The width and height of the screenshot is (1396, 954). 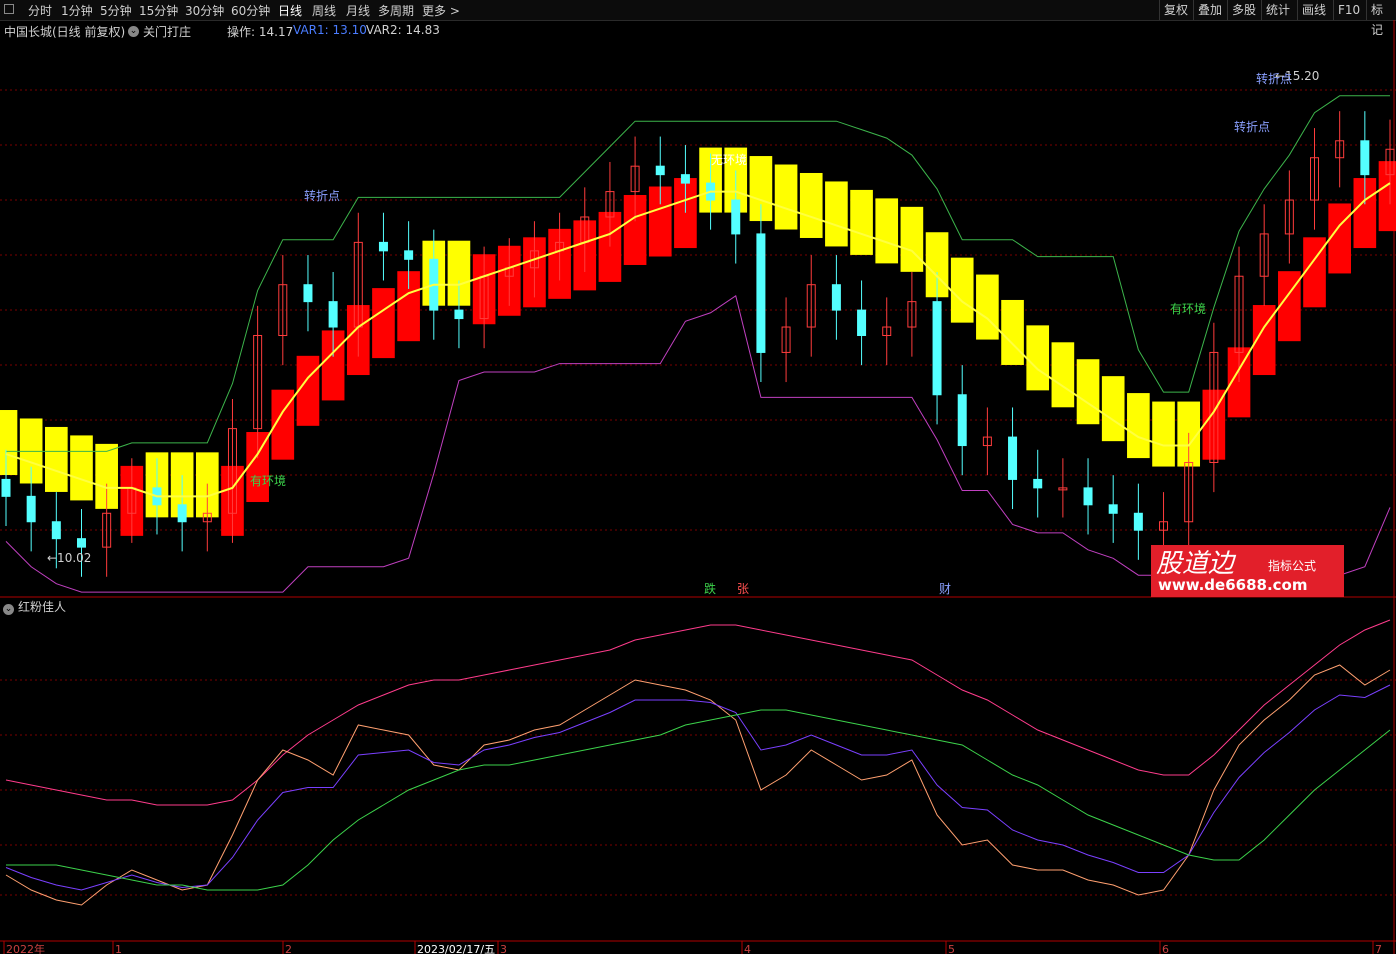 I want to click on signal-label: 跌, so click(x=710, y=588).